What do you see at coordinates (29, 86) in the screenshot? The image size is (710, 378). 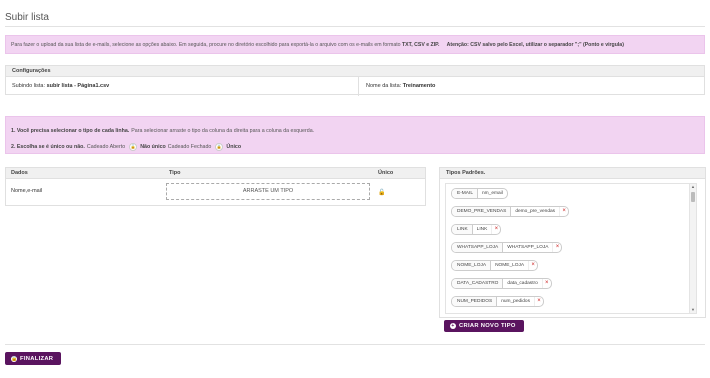 I see `subindo-label: Subindo lista:` at bounding box center [29, 86].